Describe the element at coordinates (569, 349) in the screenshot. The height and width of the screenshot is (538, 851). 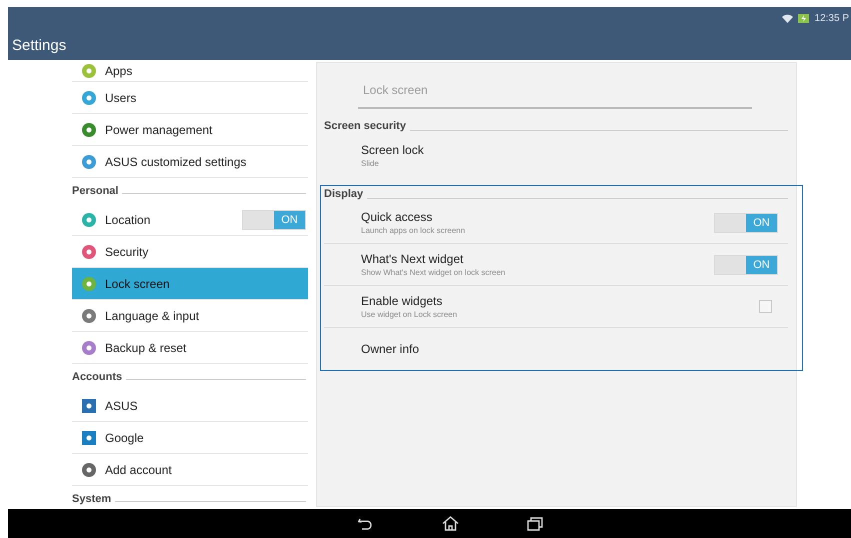
I see `setting-title: Owner info` at that location.